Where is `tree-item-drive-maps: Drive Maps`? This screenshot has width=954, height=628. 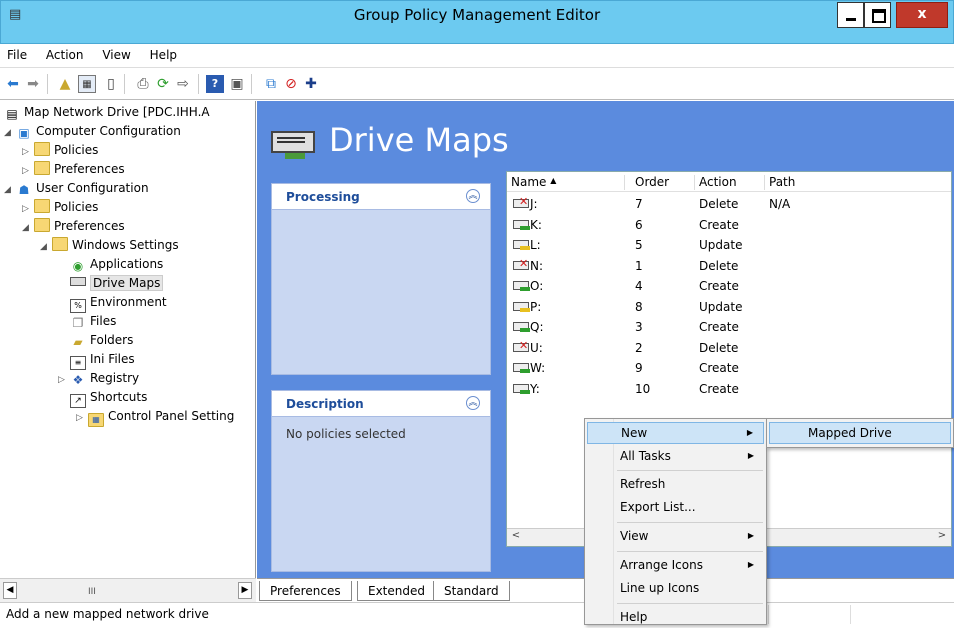
tree-item-drive-maps: Drive Maps is located at coordinates (117, 283).